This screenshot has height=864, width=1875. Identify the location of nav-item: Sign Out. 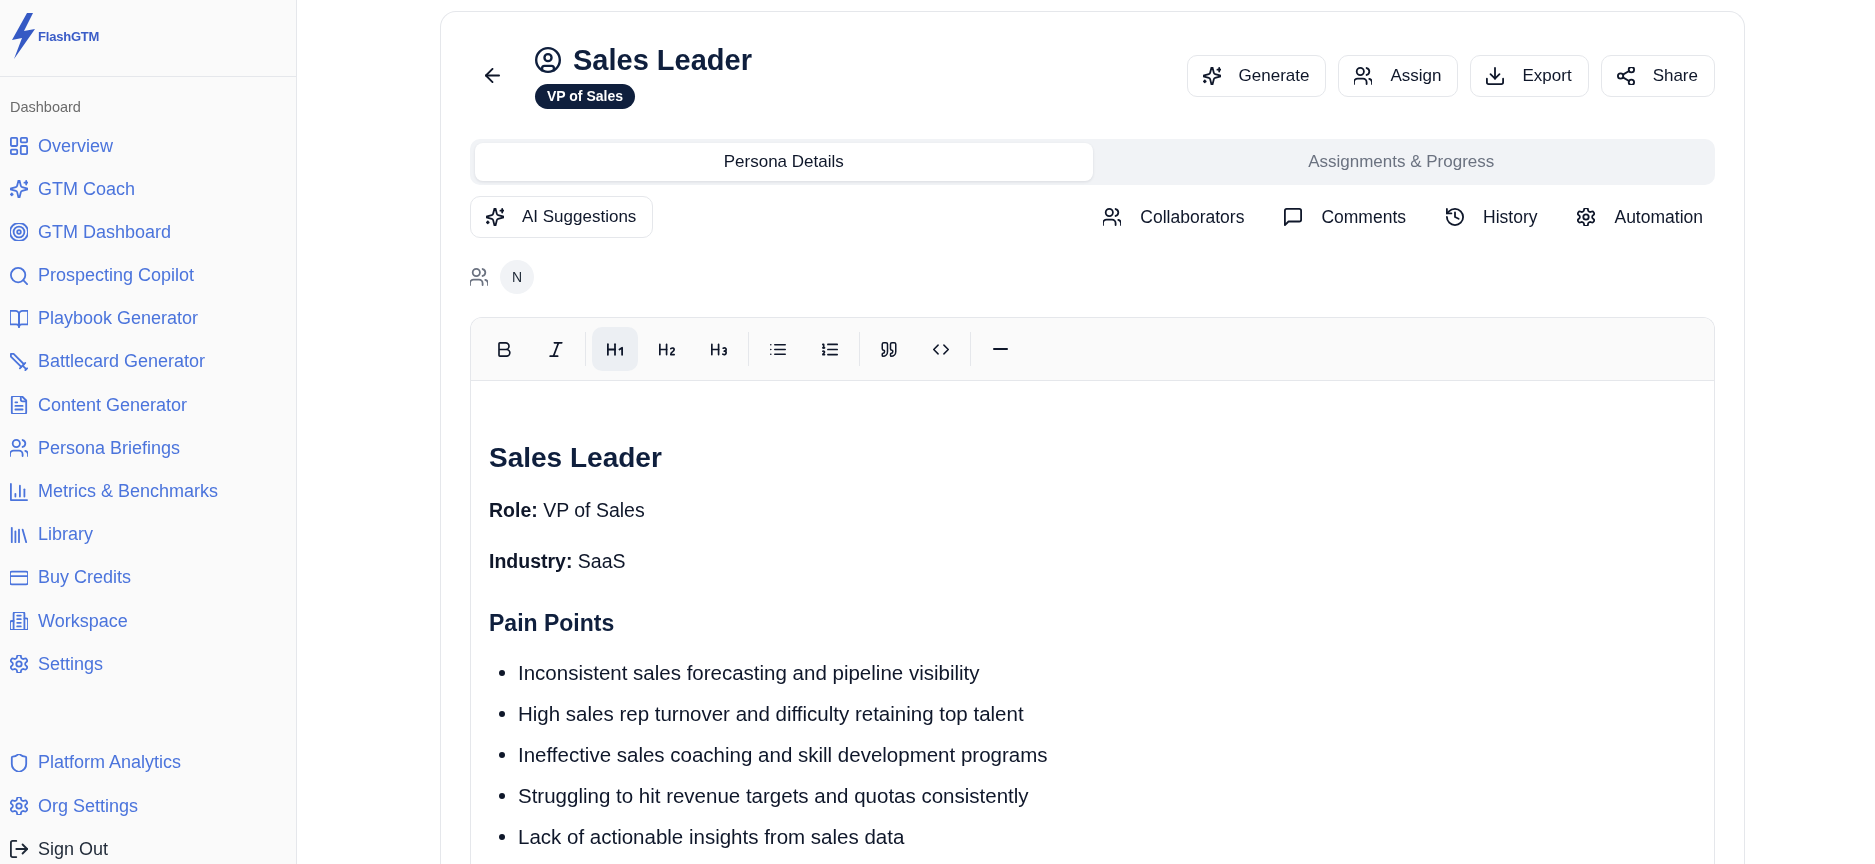
(148, 849).